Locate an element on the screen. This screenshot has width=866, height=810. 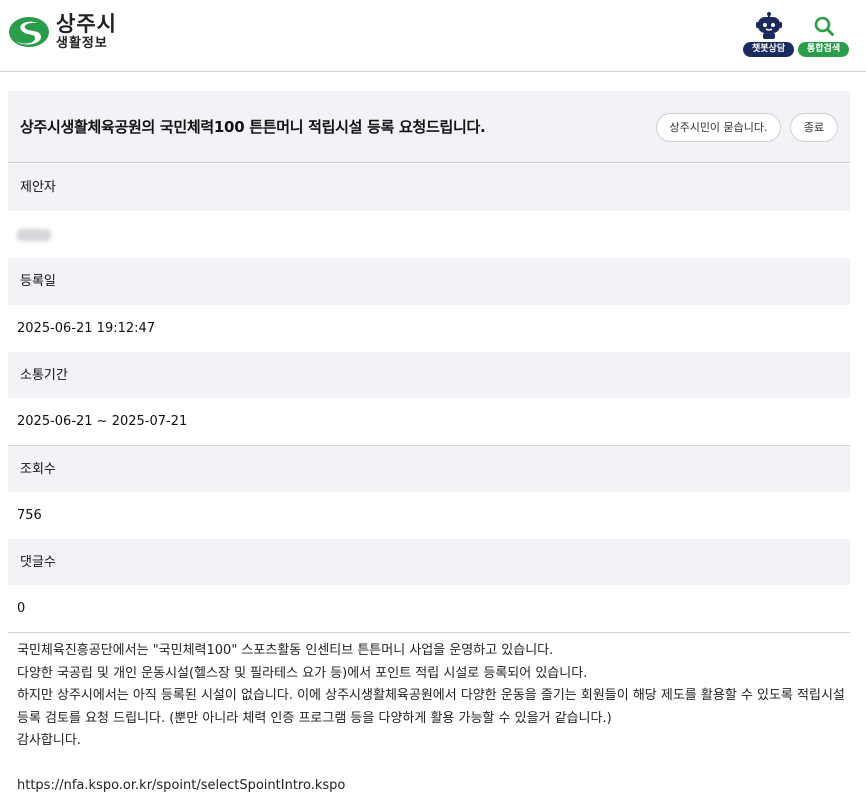
registered-date-label: 등록일 is located at coordinates (429, 281).